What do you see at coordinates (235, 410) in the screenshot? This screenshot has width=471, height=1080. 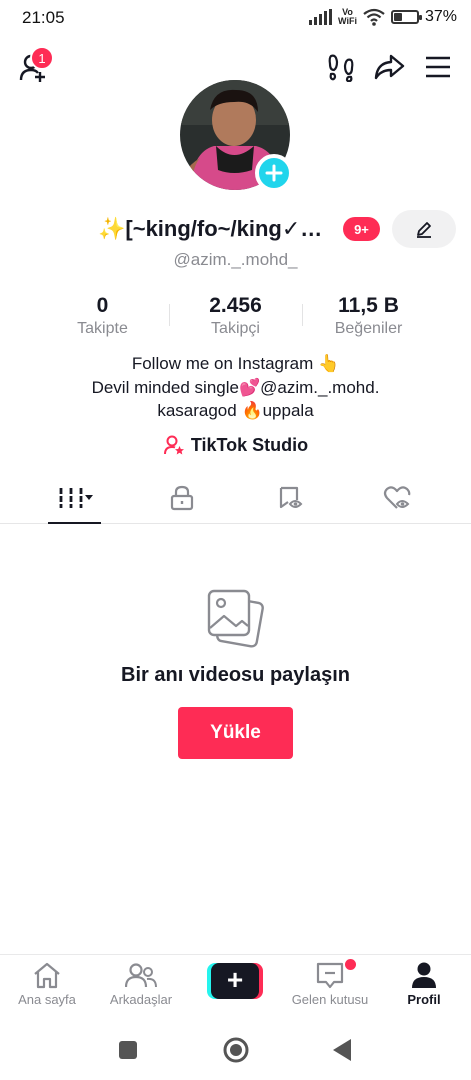 I see `bio-line: kasaragod 🔥uppala` at bounding box center [235, 410].